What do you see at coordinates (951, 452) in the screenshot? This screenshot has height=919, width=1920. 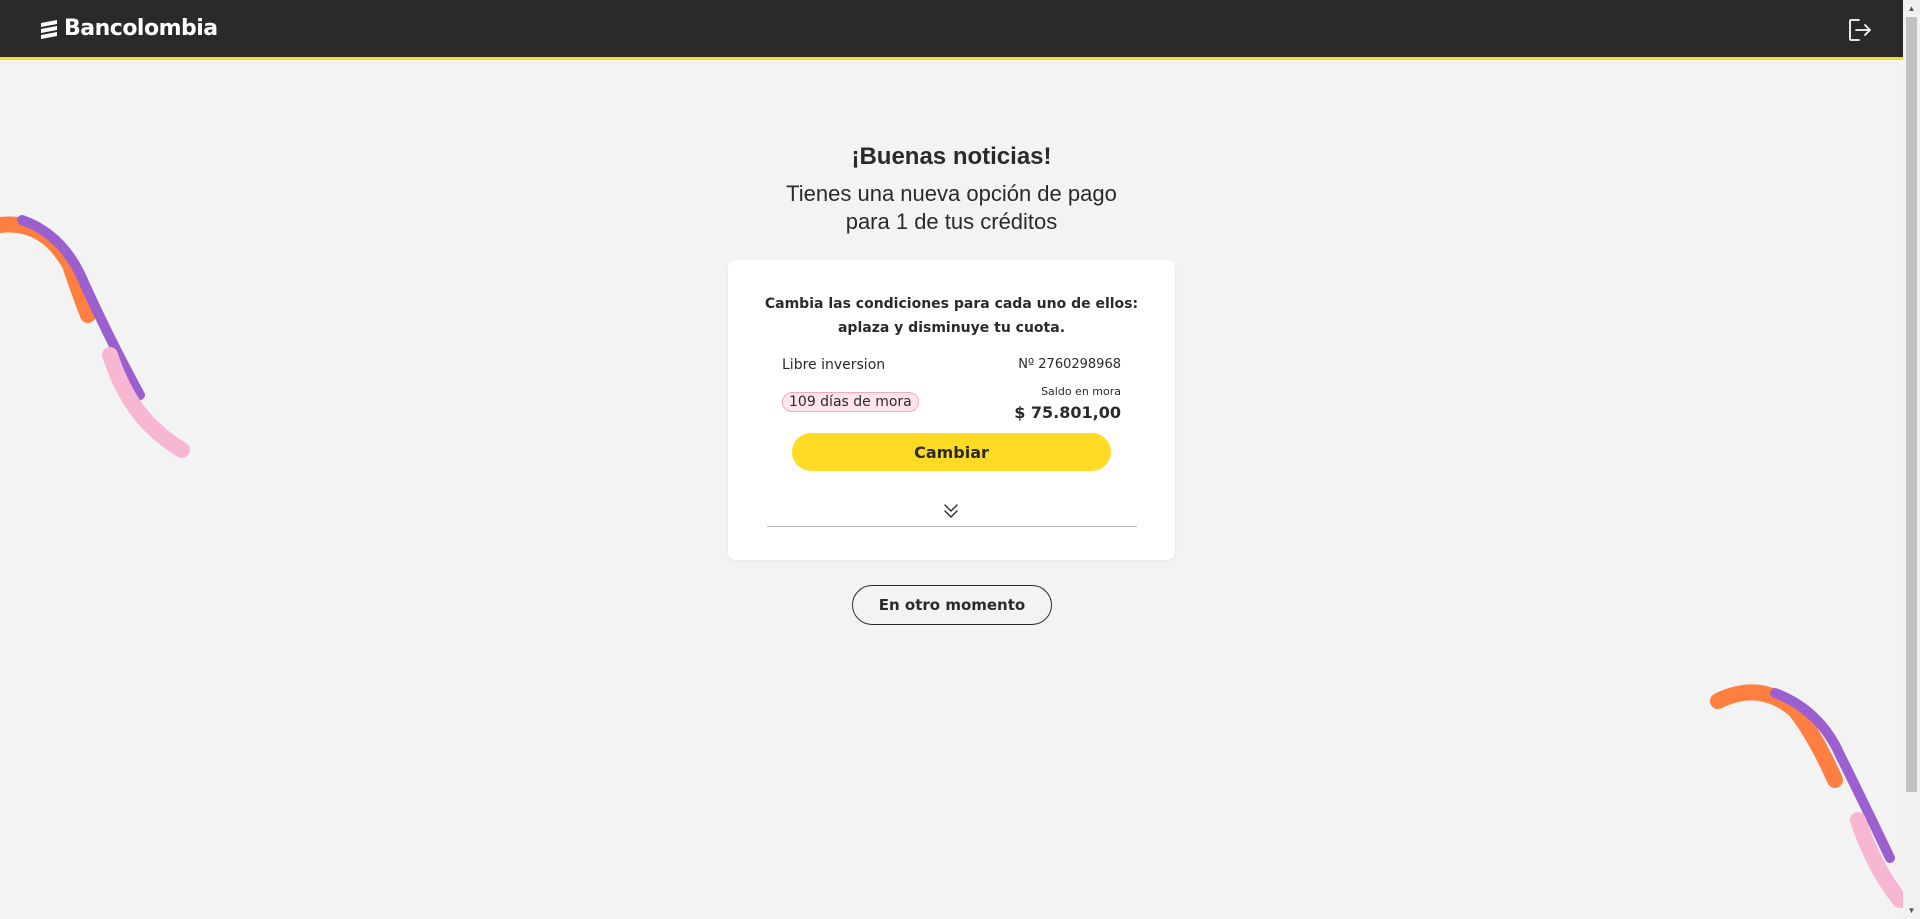 I see `change-button: Cambiar` at bounding box center [951, 452].